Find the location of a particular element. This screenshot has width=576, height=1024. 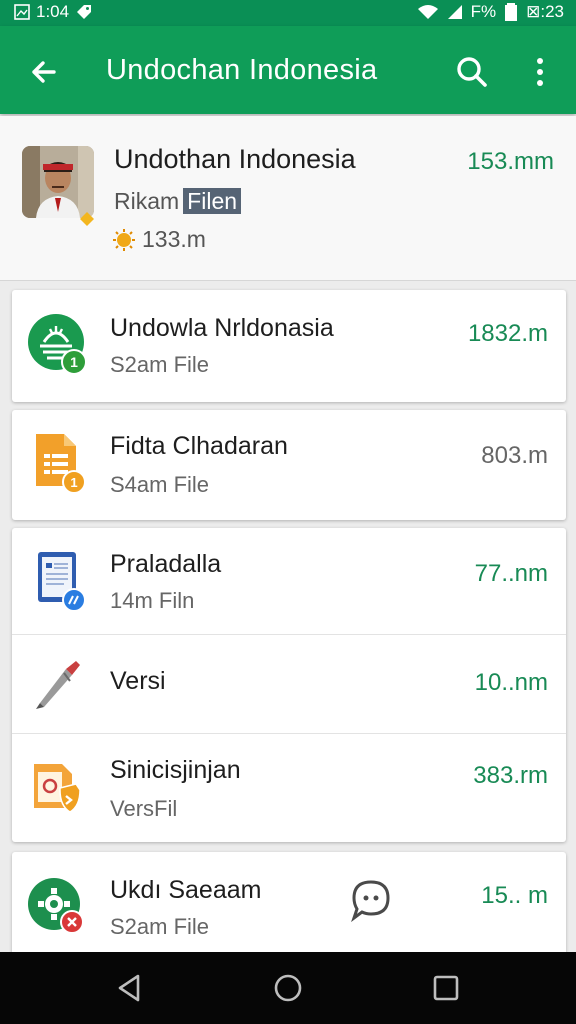

file-subtitle: VersFil is located at coordinates (144, 808).